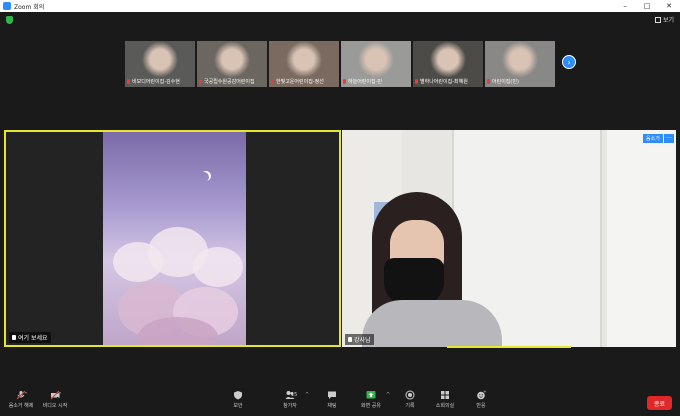 This screenshot has width=680, height=416. I want to click on security-shield-icon, so click(9, 20).